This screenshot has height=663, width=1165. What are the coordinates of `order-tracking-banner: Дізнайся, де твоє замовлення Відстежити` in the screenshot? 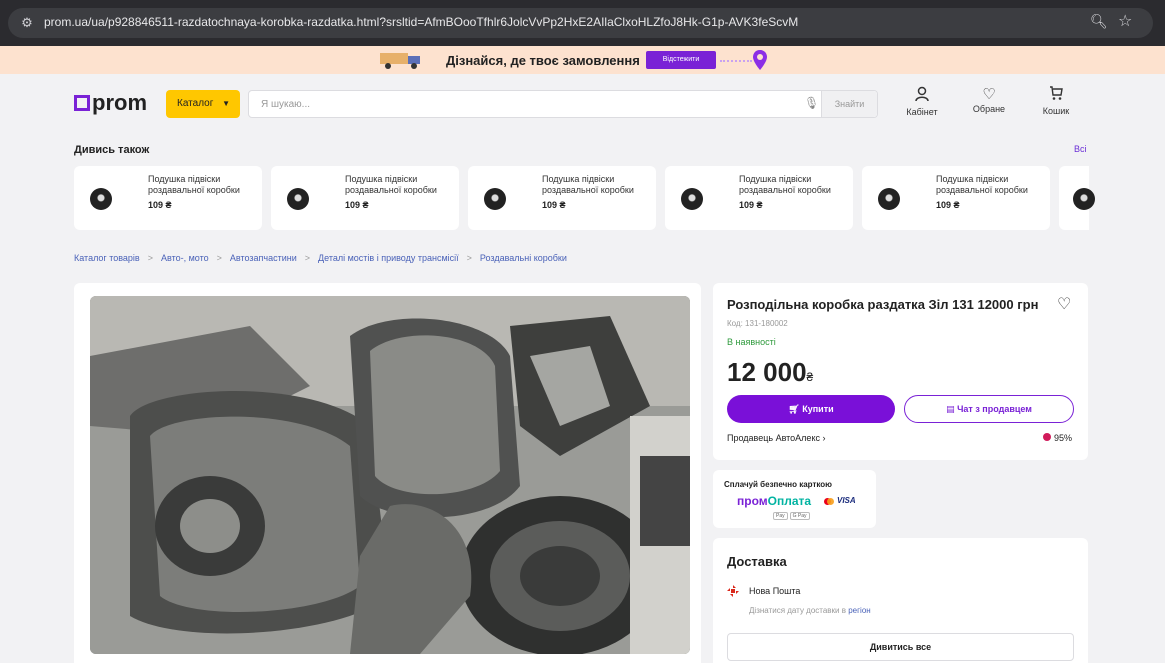 It's located at (582, 60).